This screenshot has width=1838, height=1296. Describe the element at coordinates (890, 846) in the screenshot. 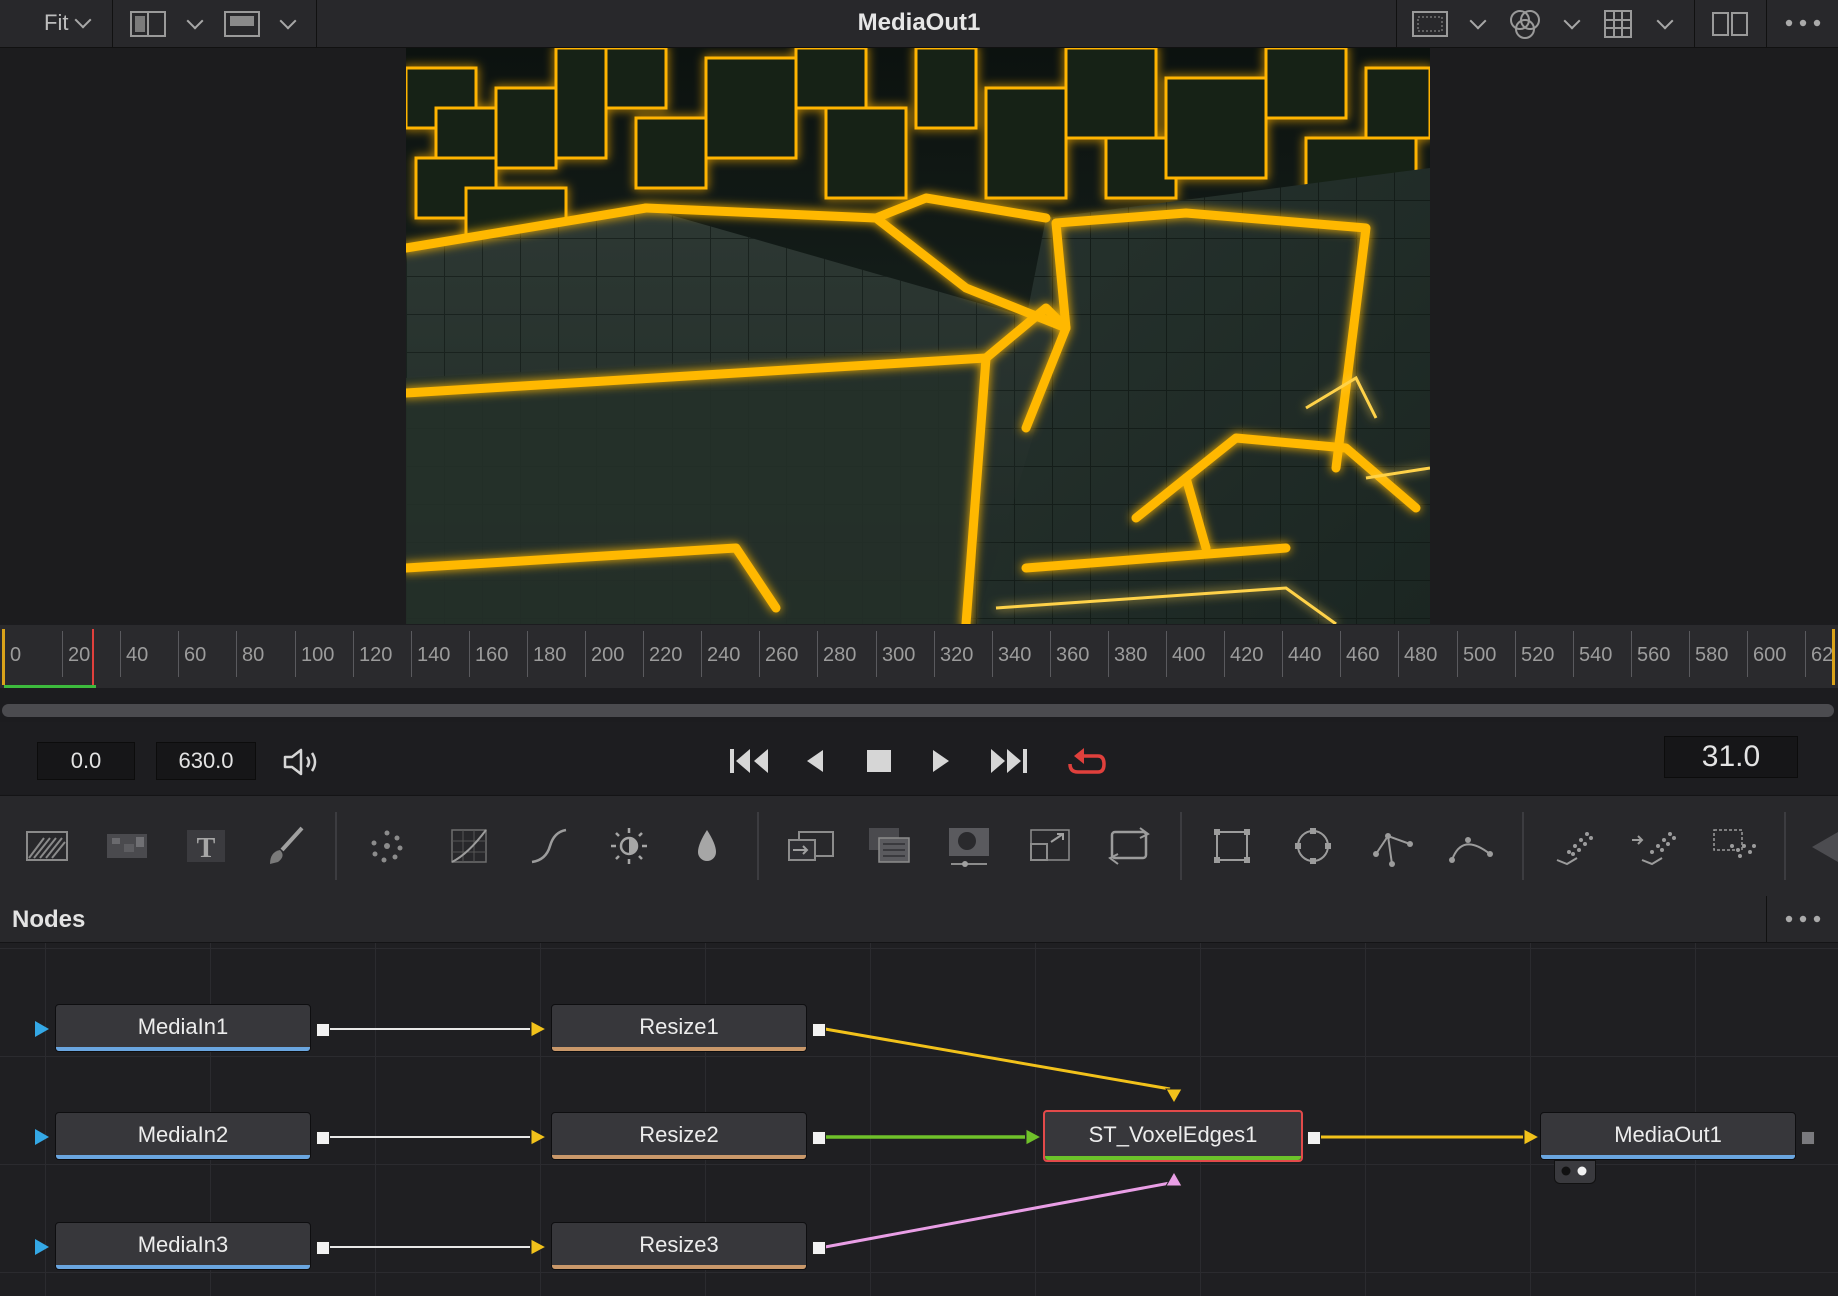

I see `channel-booleans-icon` at that location.